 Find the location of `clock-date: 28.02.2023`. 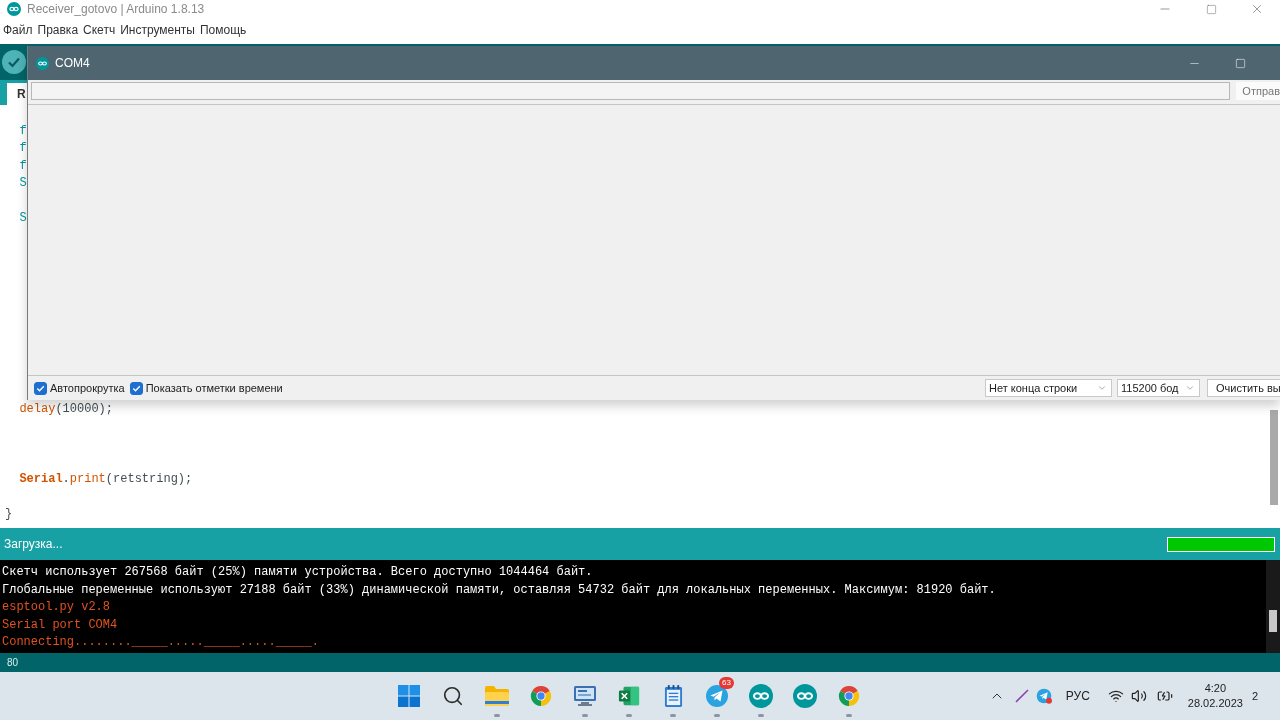

clock-date: 28.02.2023 is located at coordinates (1215, 703).